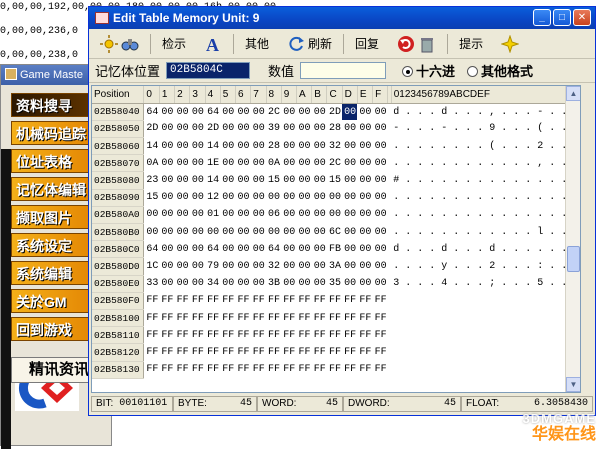 The image size is (600, 449). I want to click on refresh-button: 刷新, so click(309, 44).